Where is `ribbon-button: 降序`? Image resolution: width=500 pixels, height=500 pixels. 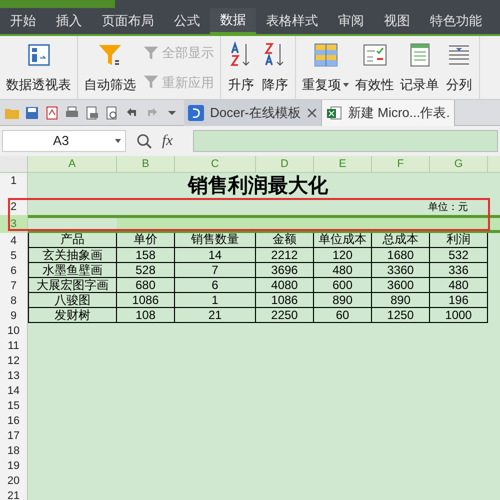
ribbon-button: 降序 is located at coordinates (275, 67).